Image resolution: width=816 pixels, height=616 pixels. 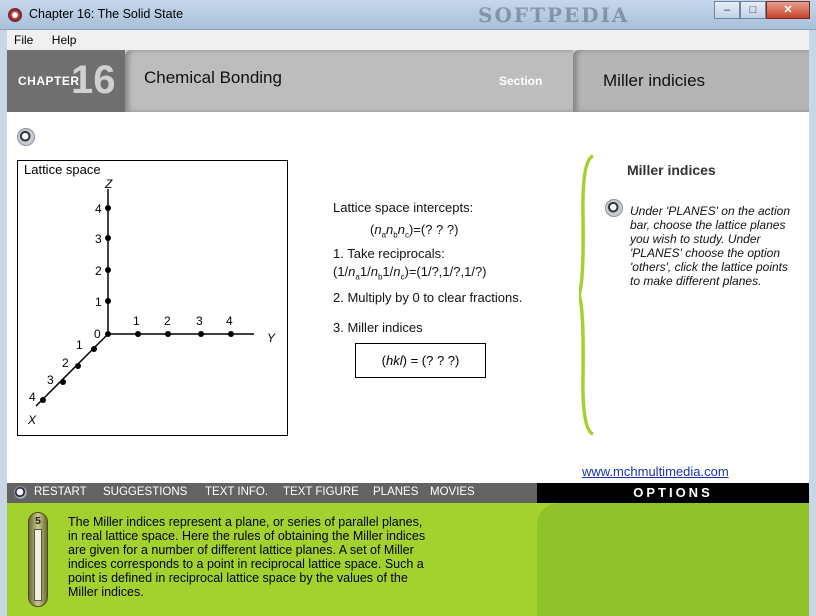 What do you see at coordinates (452, 492) in the screenshot?
I see `action-movies: MOVIES` at bounding box center [452, 492].